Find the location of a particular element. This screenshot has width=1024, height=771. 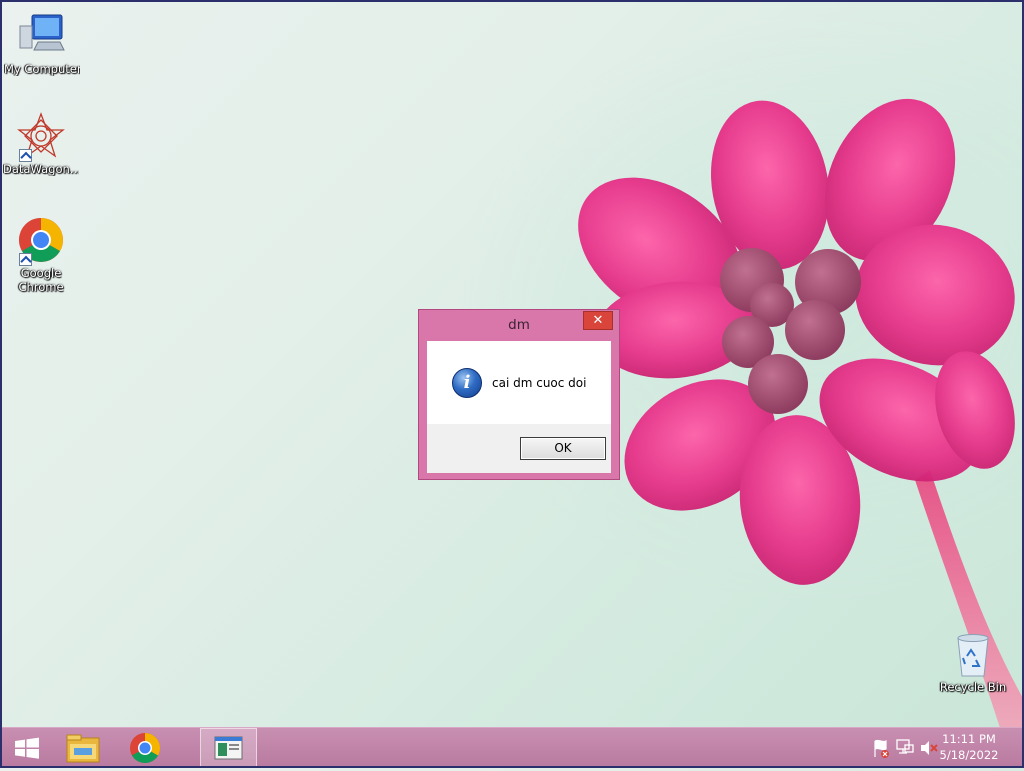

desktop-icon-google-chrome: Google Chrome is located at coordinates (41, 255).